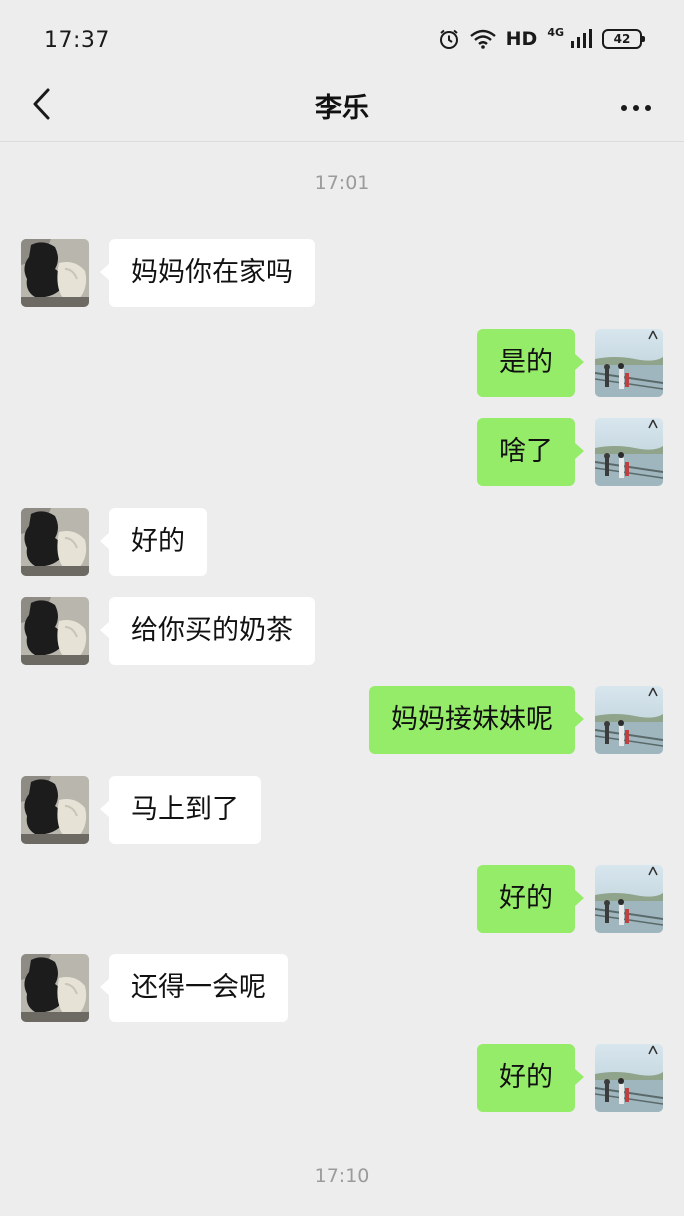 The width and height of the screenshot is (684, 1216). Describe the element at coordinates (342, 810) in the screenshot. I see `message-row-incoming: 马上到了` at that location.